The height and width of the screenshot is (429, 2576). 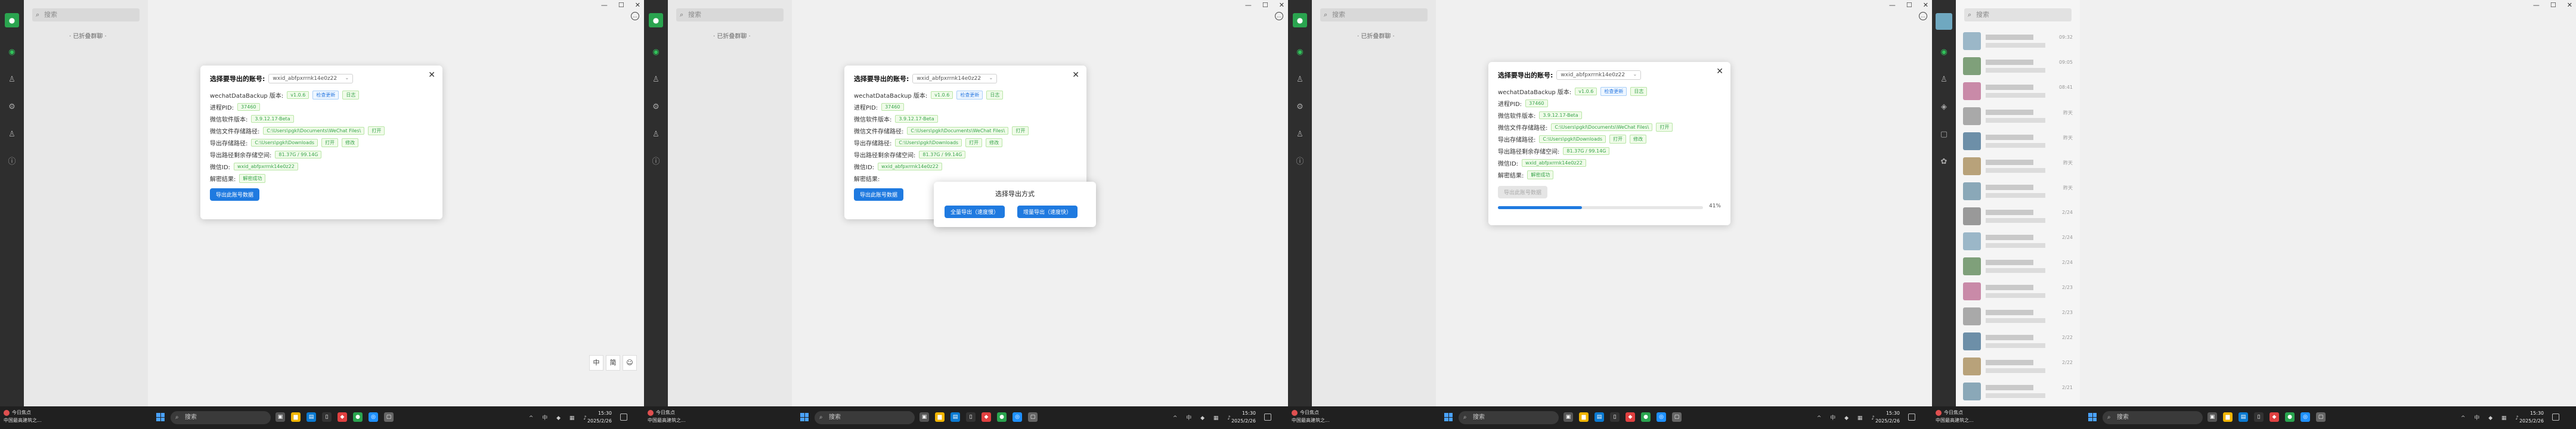 I want to click on list-item: 2/22, so click(x=2018, y=367).